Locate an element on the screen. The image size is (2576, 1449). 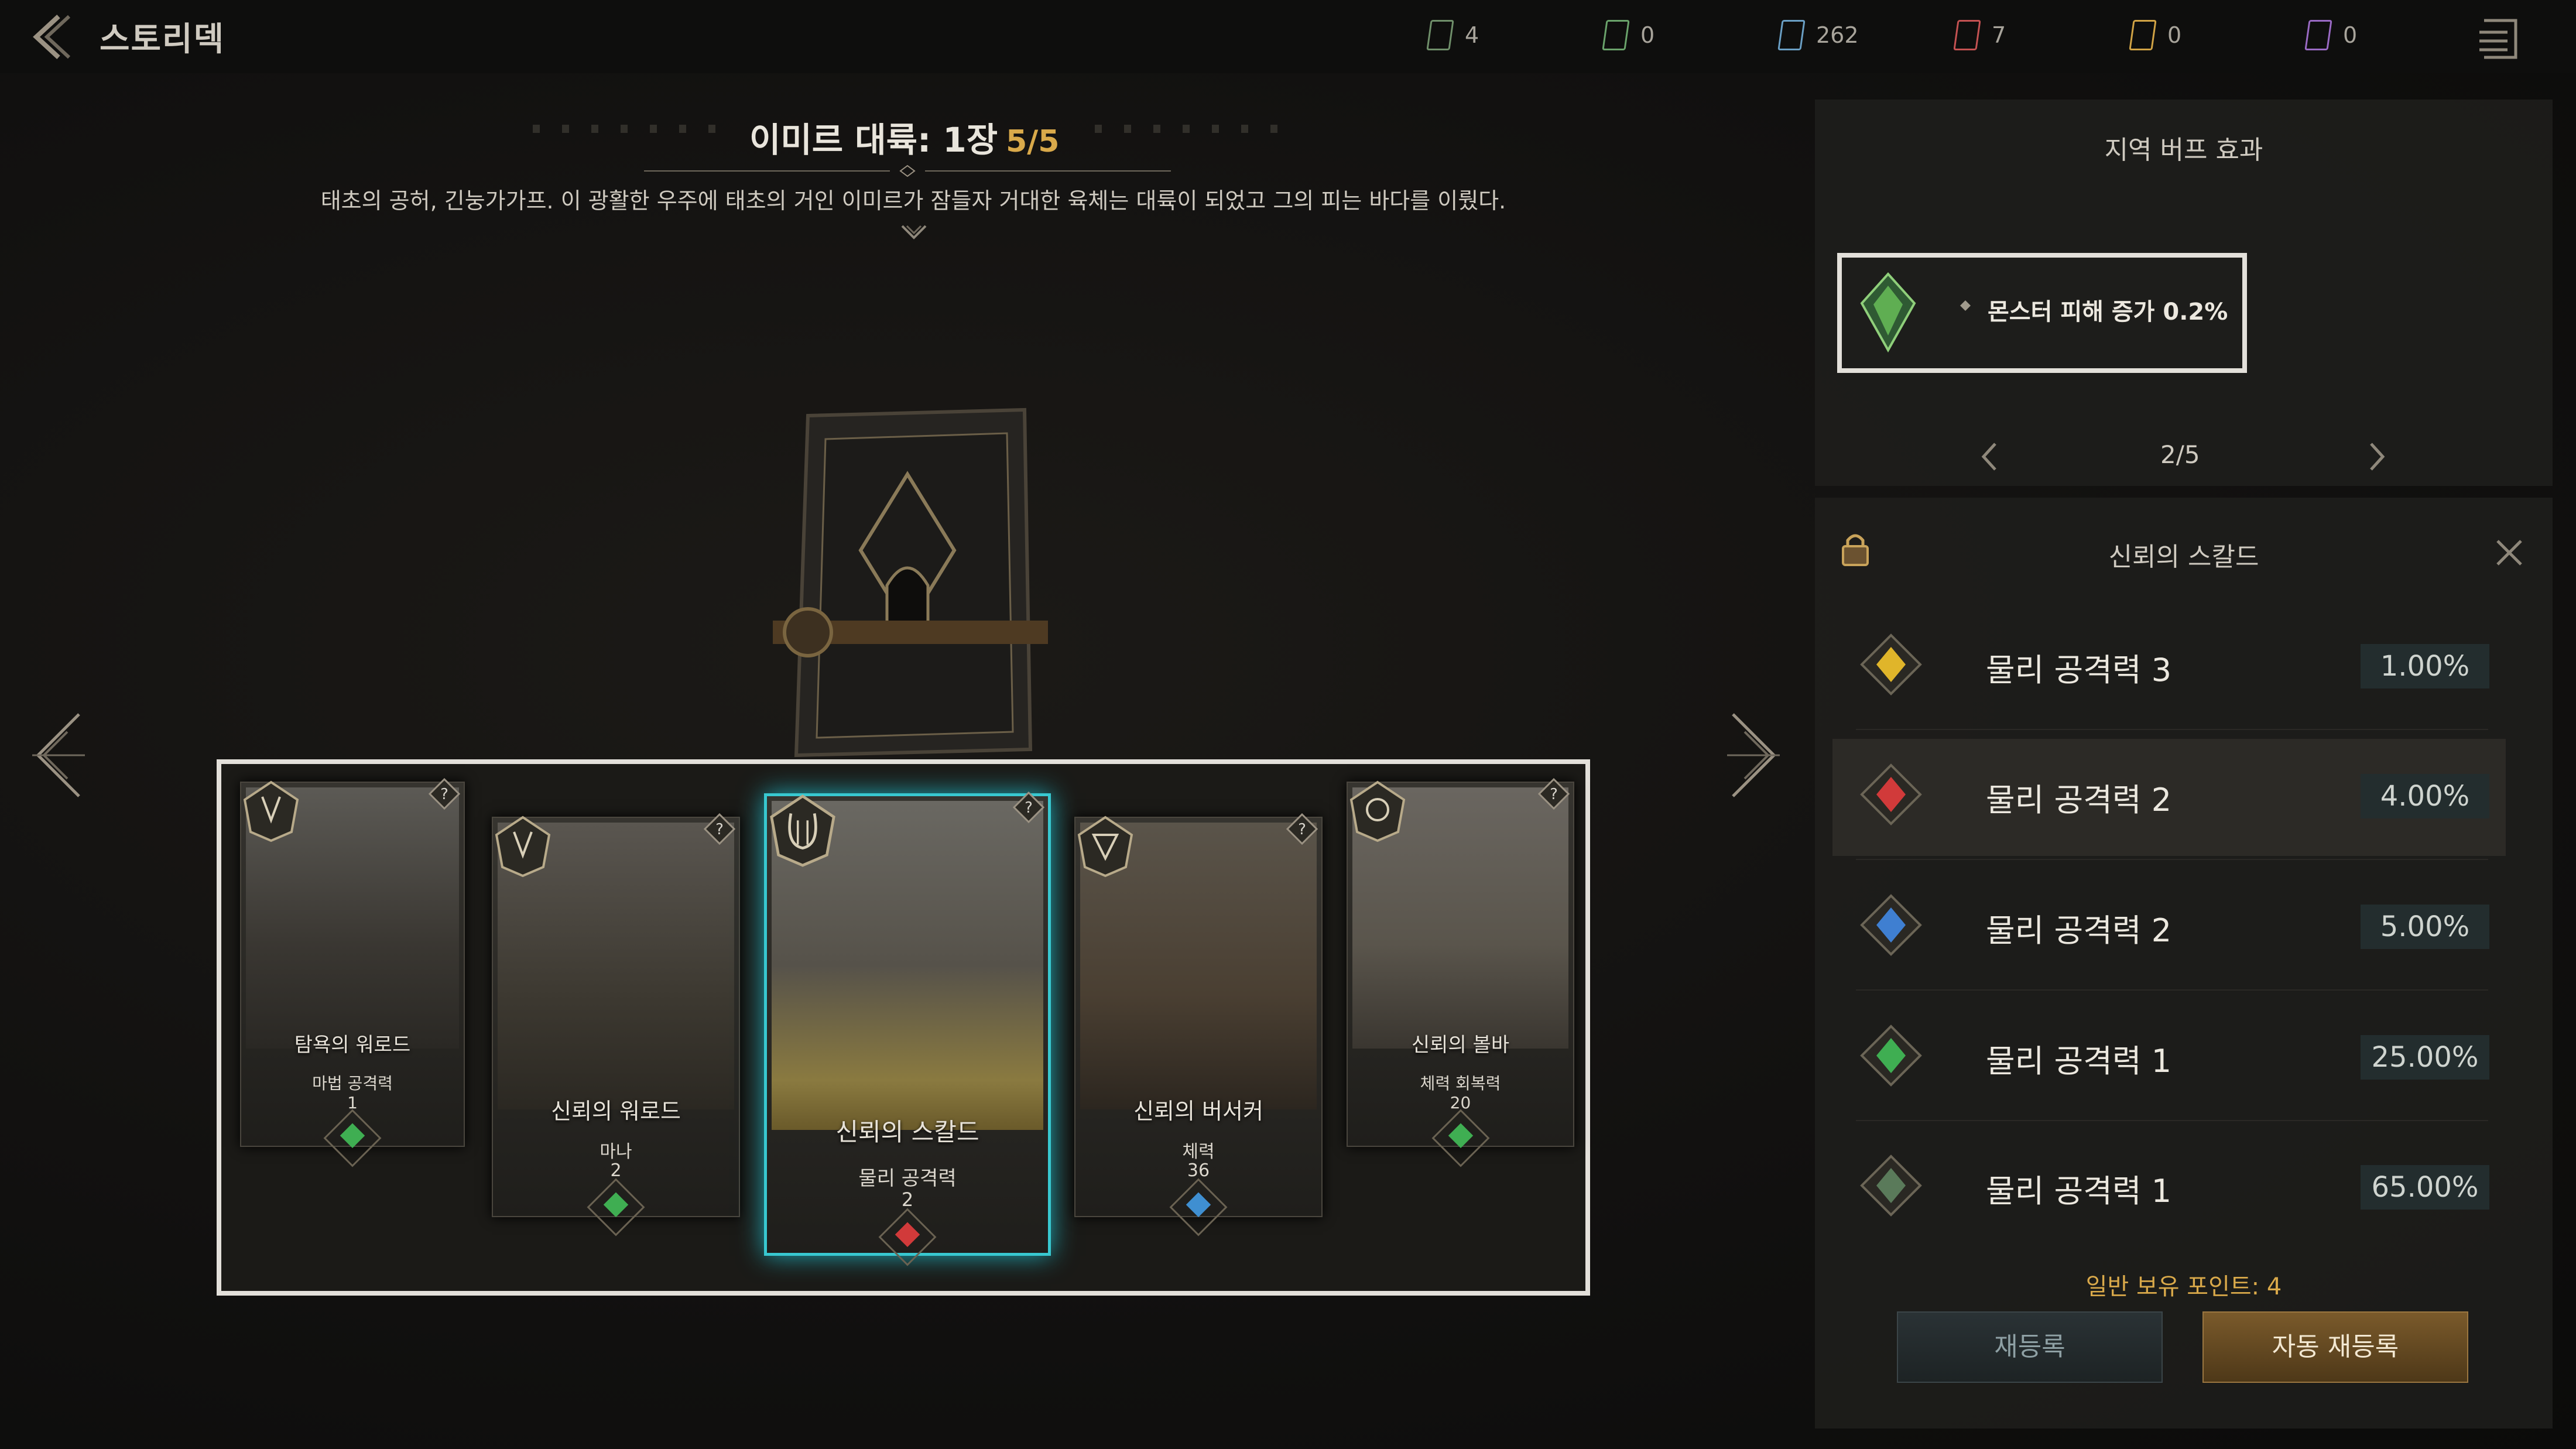
region-buff-title: 지역 버프 효과 is located at coordinates (2183, 150).